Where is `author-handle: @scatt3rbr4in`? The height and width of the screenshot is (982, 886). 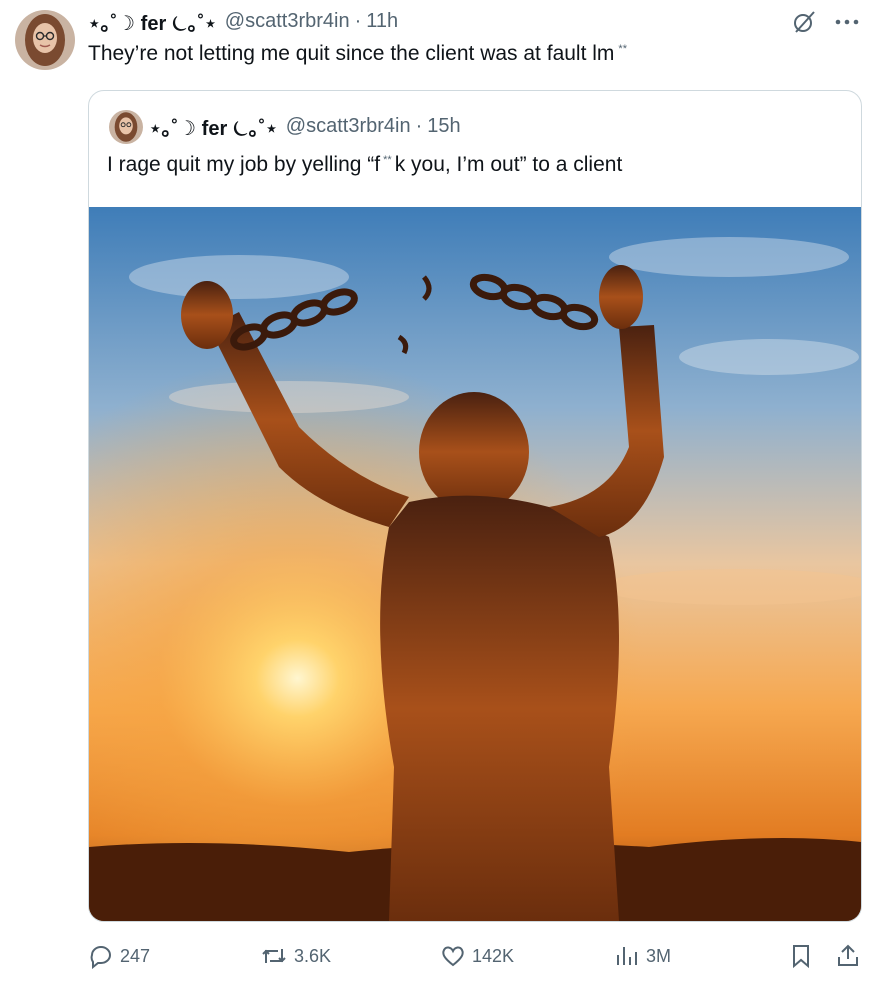 author-handle: @scatt3rbr4in is located at coordinates (287, 21).